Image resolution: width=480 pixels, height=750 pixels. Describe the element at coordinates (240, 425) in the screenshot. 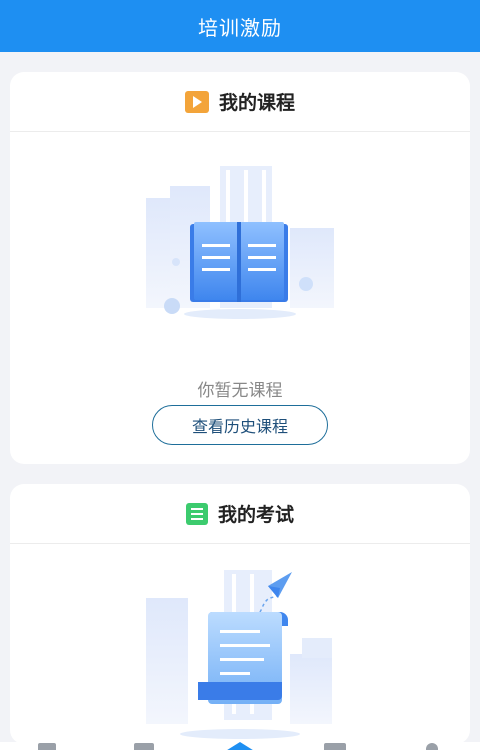

I see `view-history-course-button: 查看历史课程` at that location.